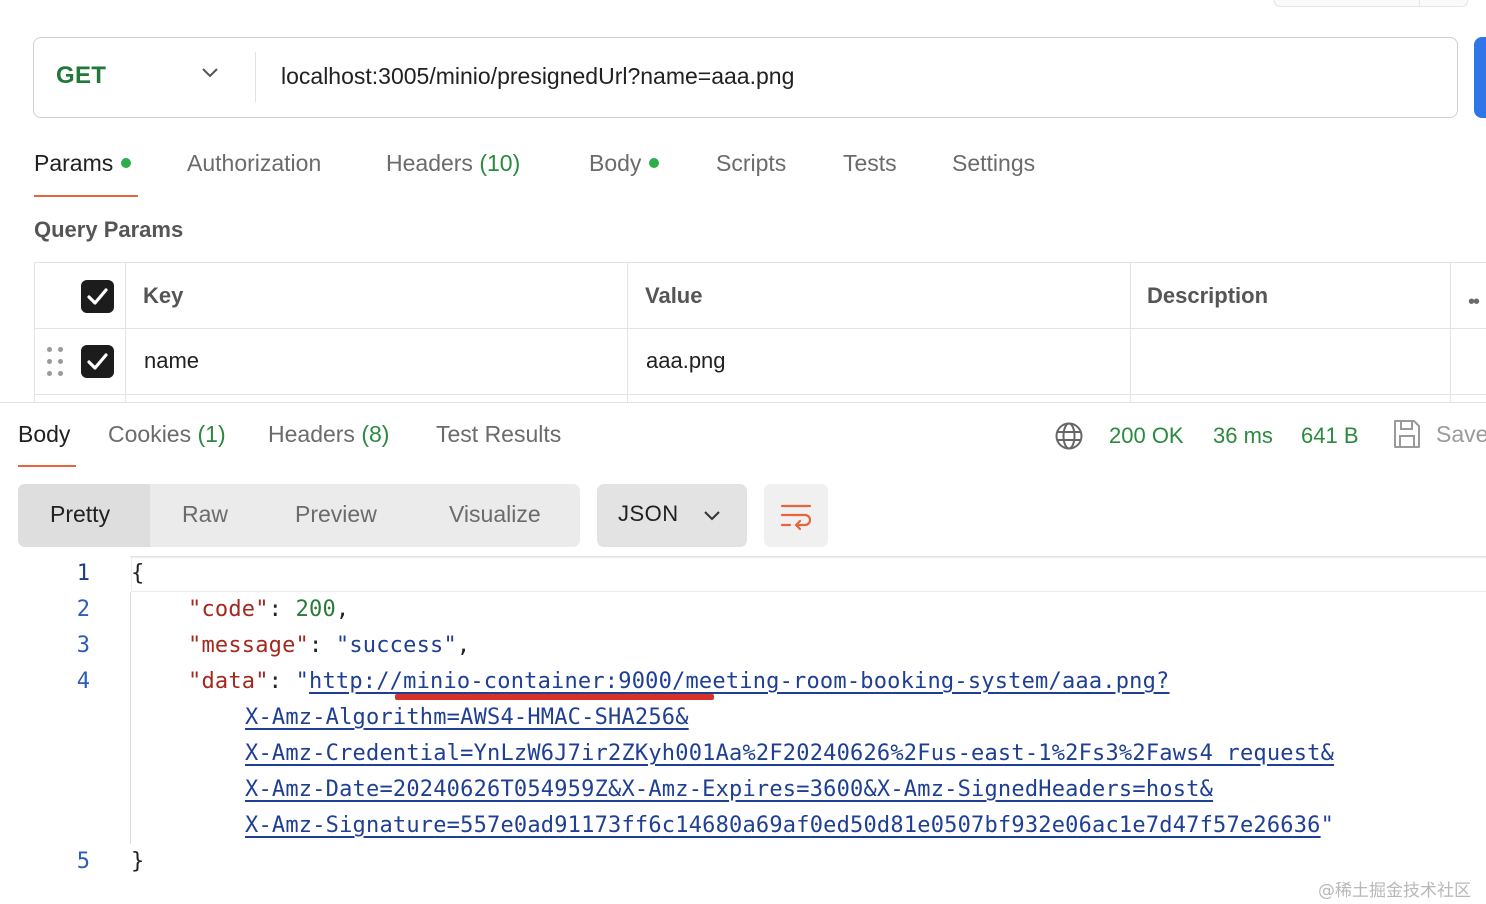  Describe the element at coordinates (228, 681) in the screenshot. I see `json-key: "data"` at that location.